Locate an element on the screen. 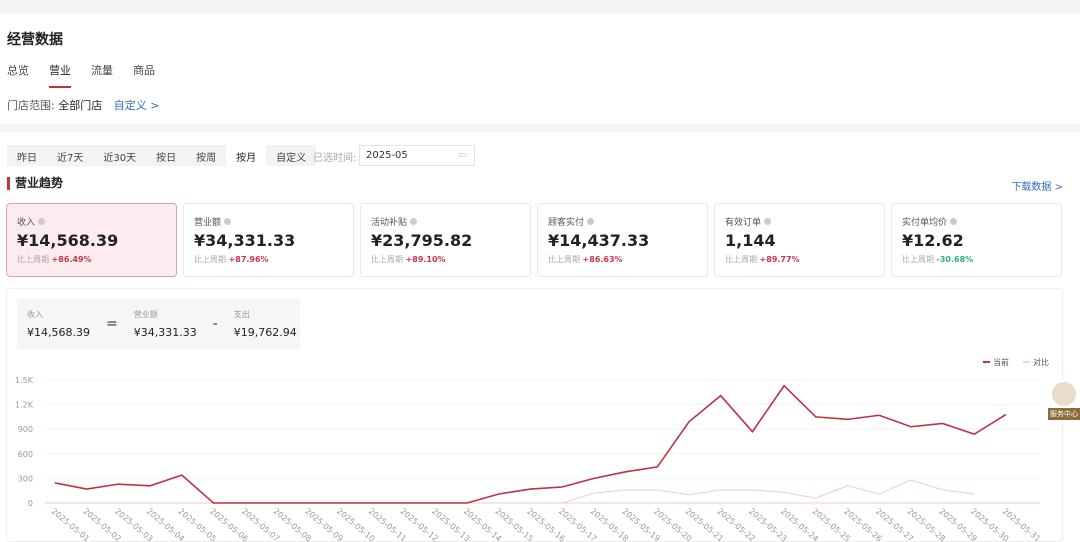 This screenshot has height=542, width=1080. y-tick-label: 0 is located at coordinates (30, 503).